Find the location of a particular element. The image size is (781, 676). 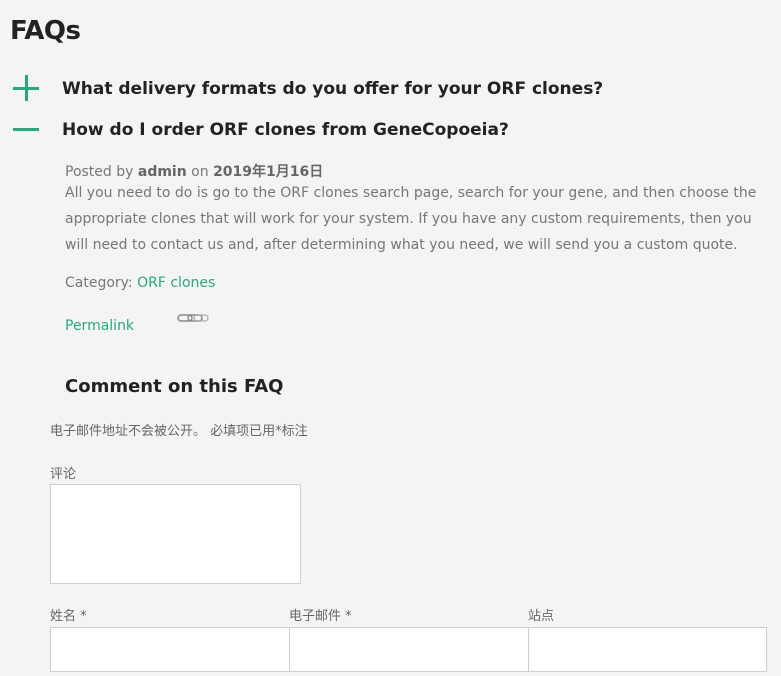

post-meta: Posted by admin on 2019年1月16日 is located at coordinates (194, 171).